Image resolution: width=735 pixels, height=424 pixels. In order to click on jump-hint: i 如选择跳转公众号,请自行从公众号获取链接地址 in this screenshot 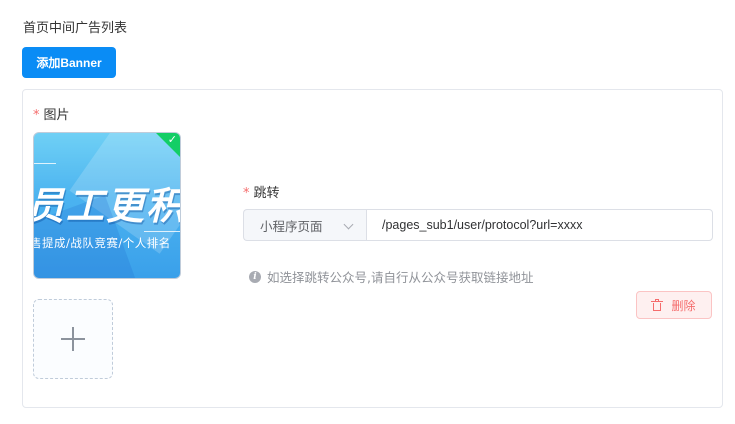, I will do `click(391, 276)`.